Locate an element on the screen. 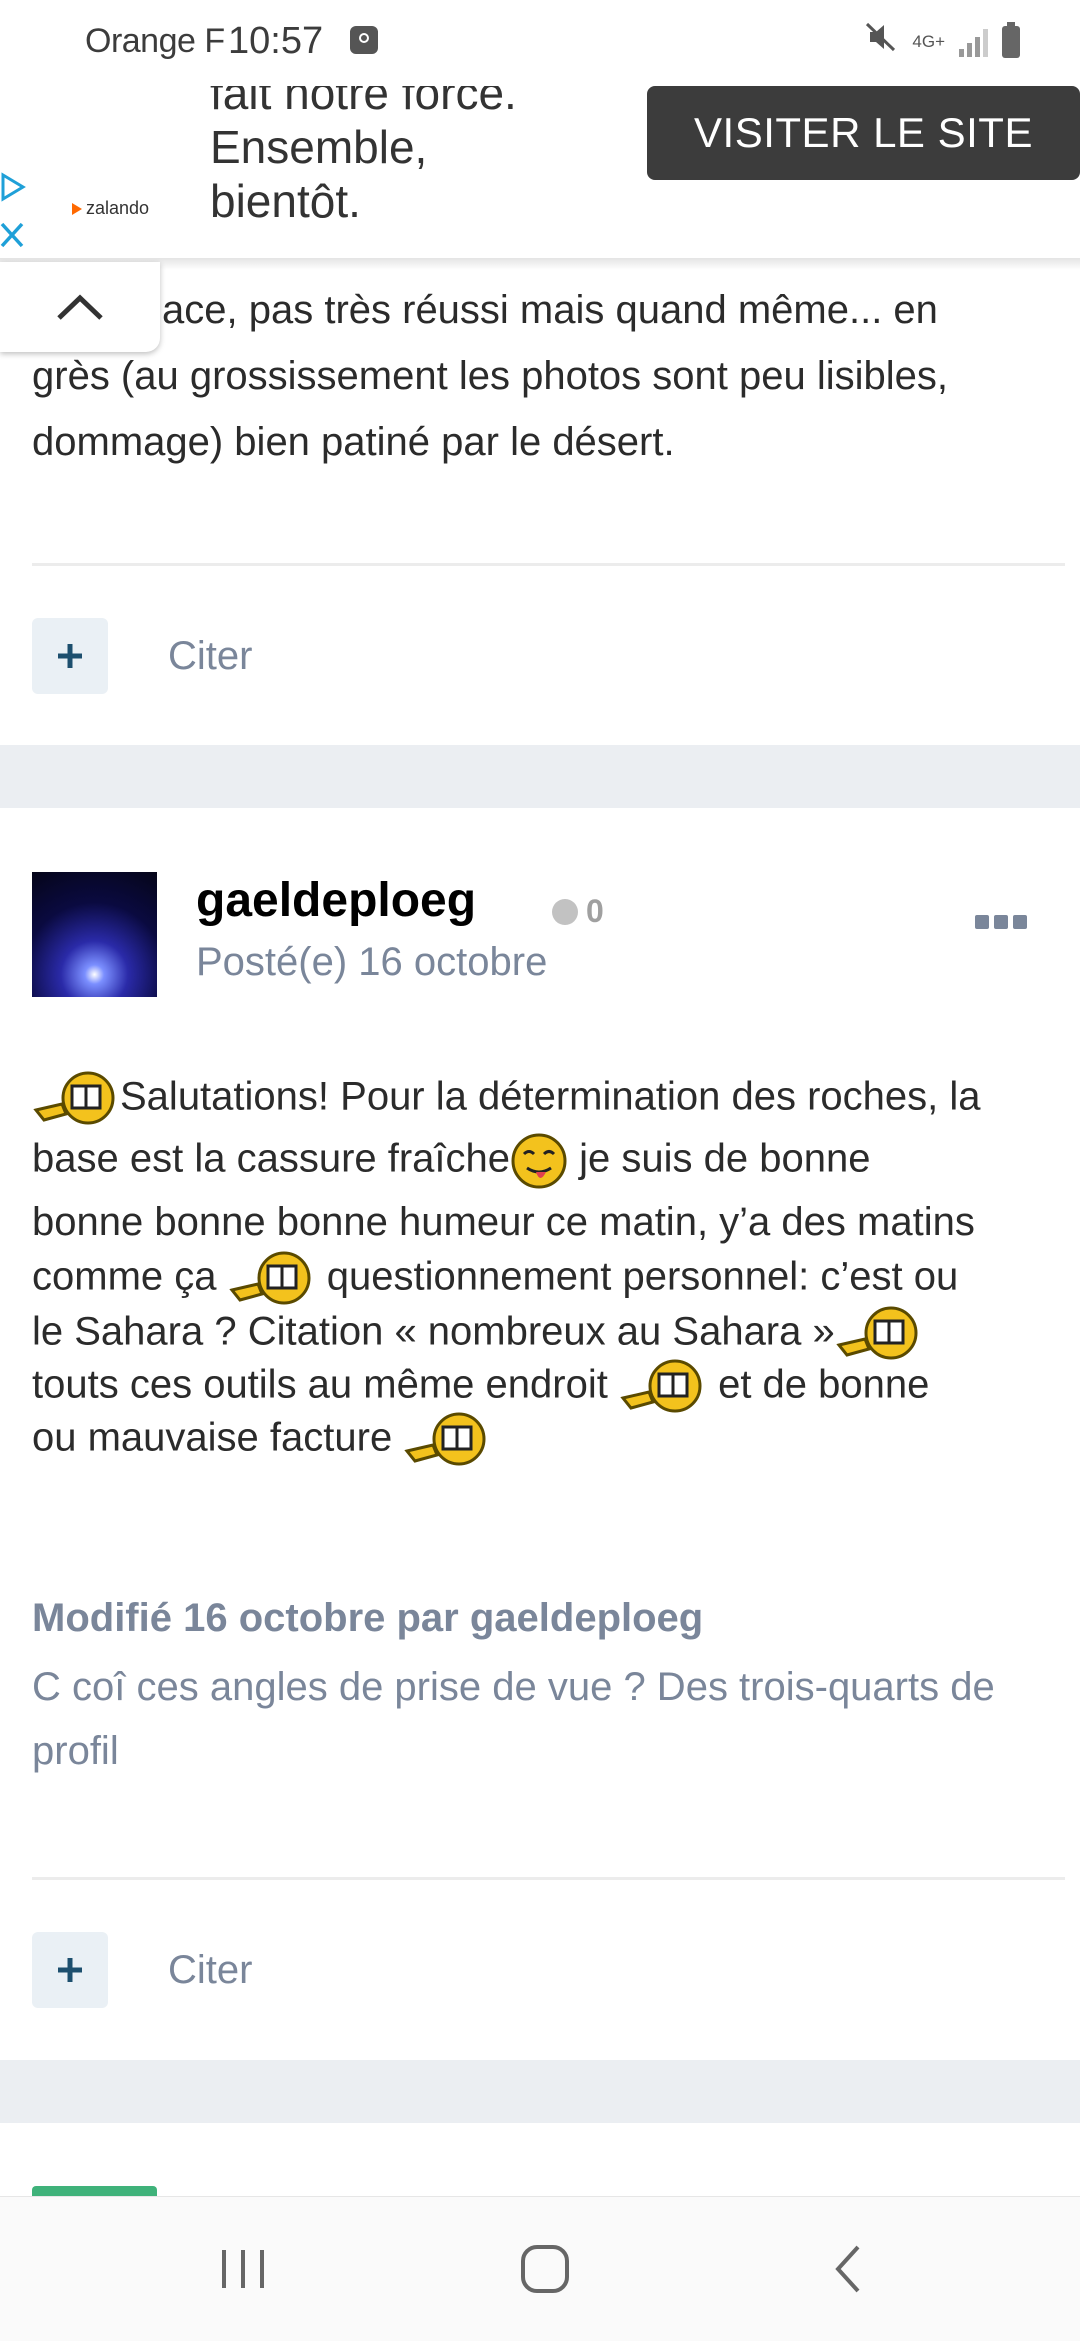 The height and width of the screenshot is (2341, 1080). zalando-logo: zalando is located at coordinates (110, 208).